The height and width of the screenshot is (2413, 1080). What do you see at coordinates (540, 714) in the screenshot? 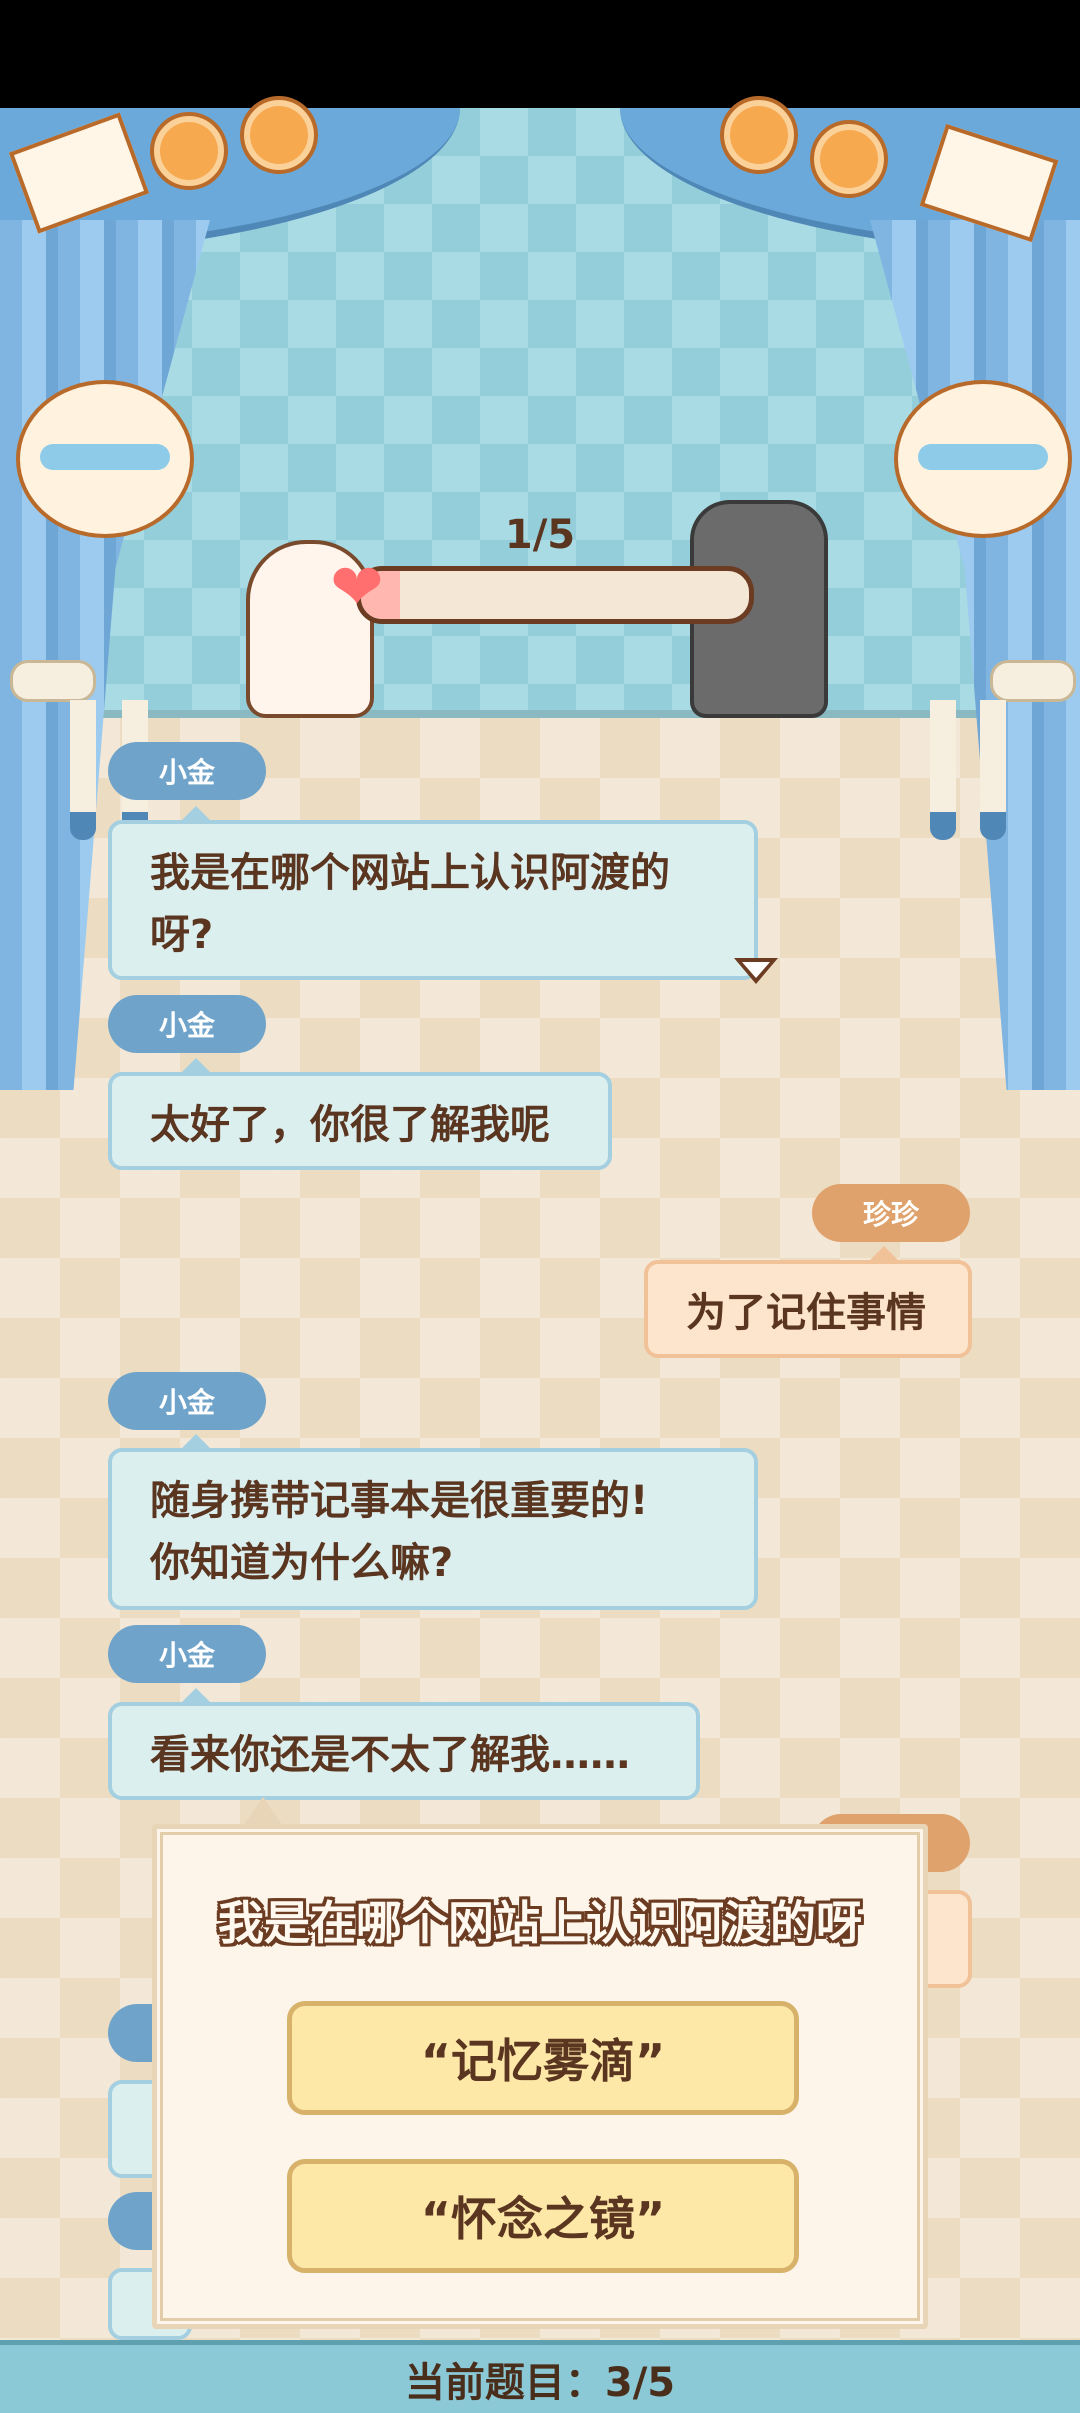
I see `stage-floor` at bounding box center [540, 714].